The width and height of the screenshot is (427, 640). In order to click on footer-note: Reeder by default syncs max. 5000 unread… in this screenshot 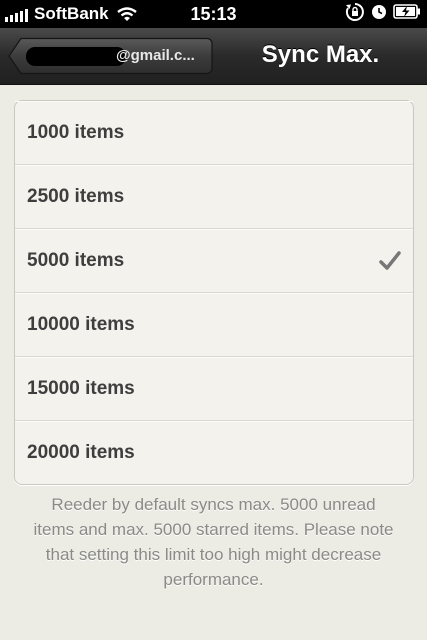, I will do `click(213, 542)`.